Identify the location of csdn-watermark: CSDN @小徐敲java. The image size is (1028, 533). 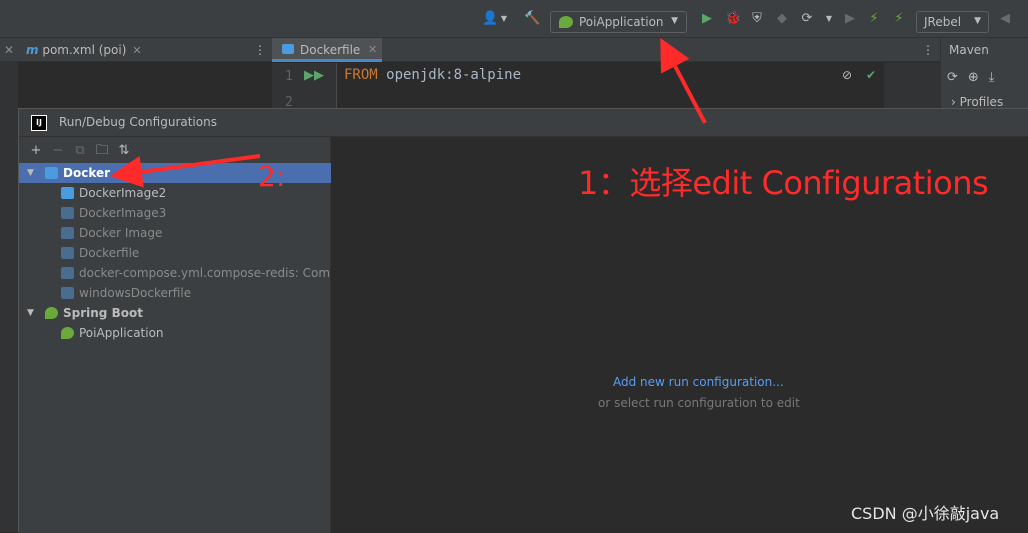
(925, 513).